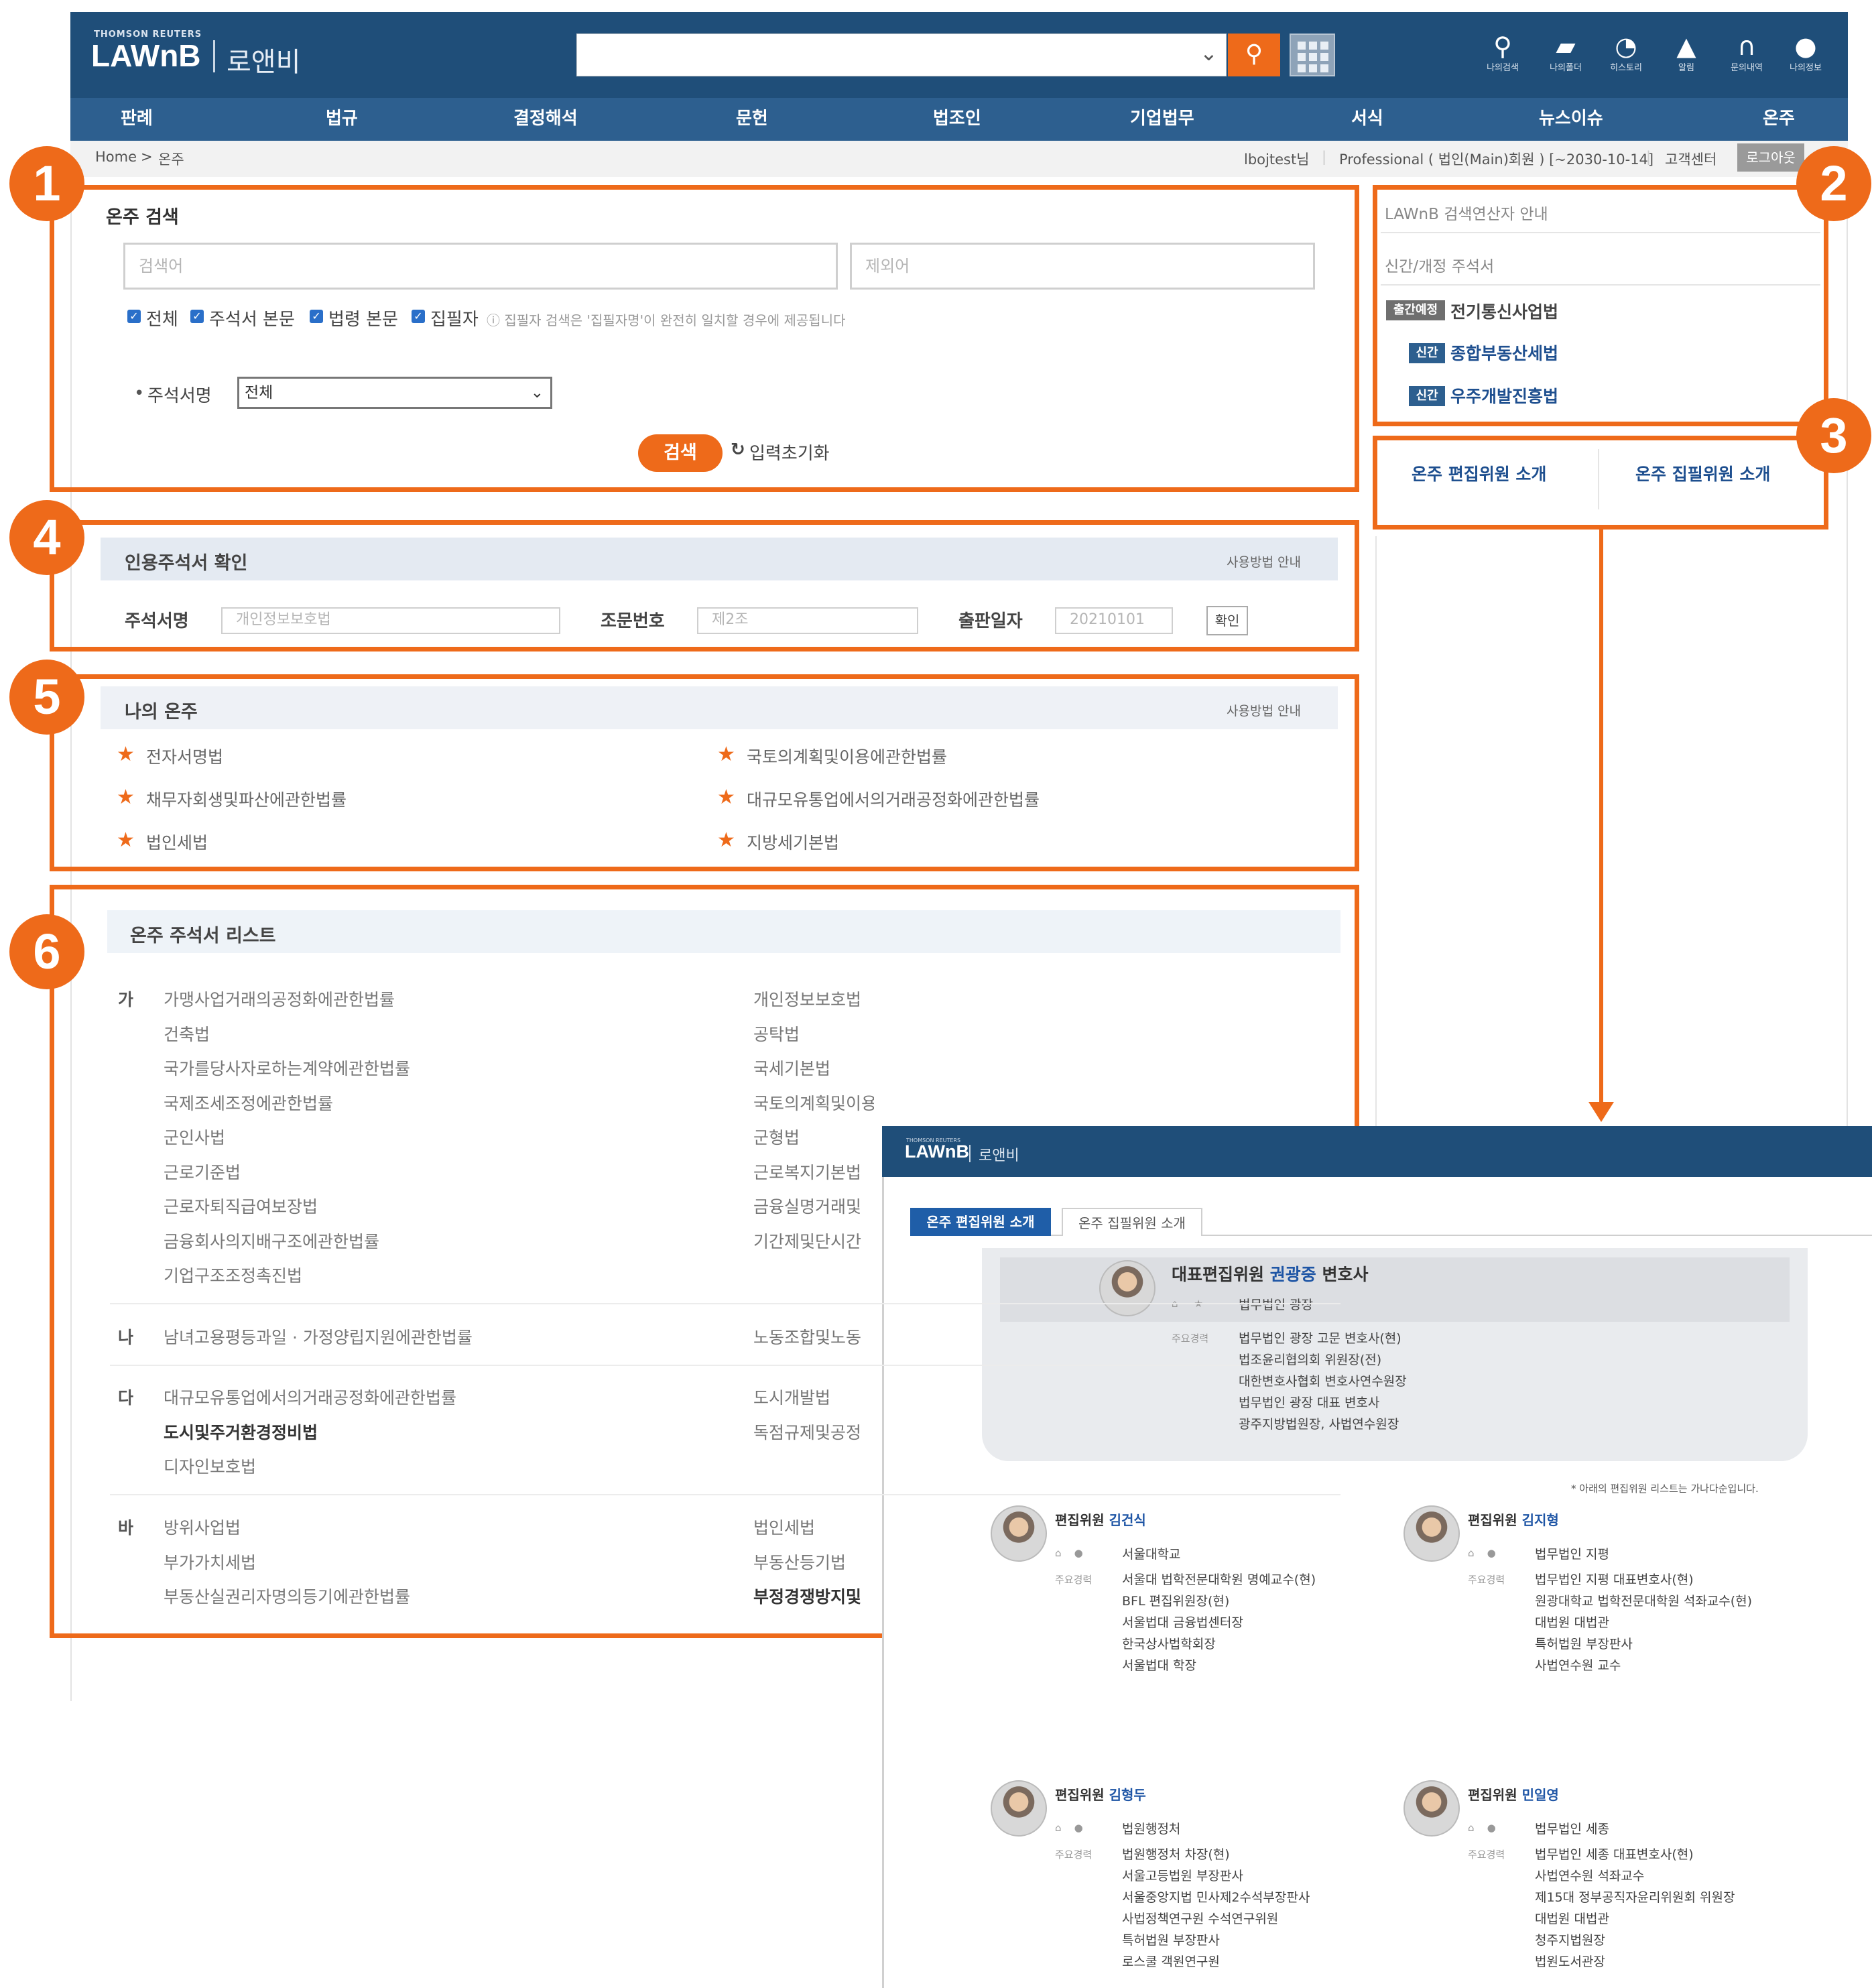  What do you see at coordinates (177, 842) in the screenshot?
I see `favorite-item: 법인세법` at bounding box center [177, 842].